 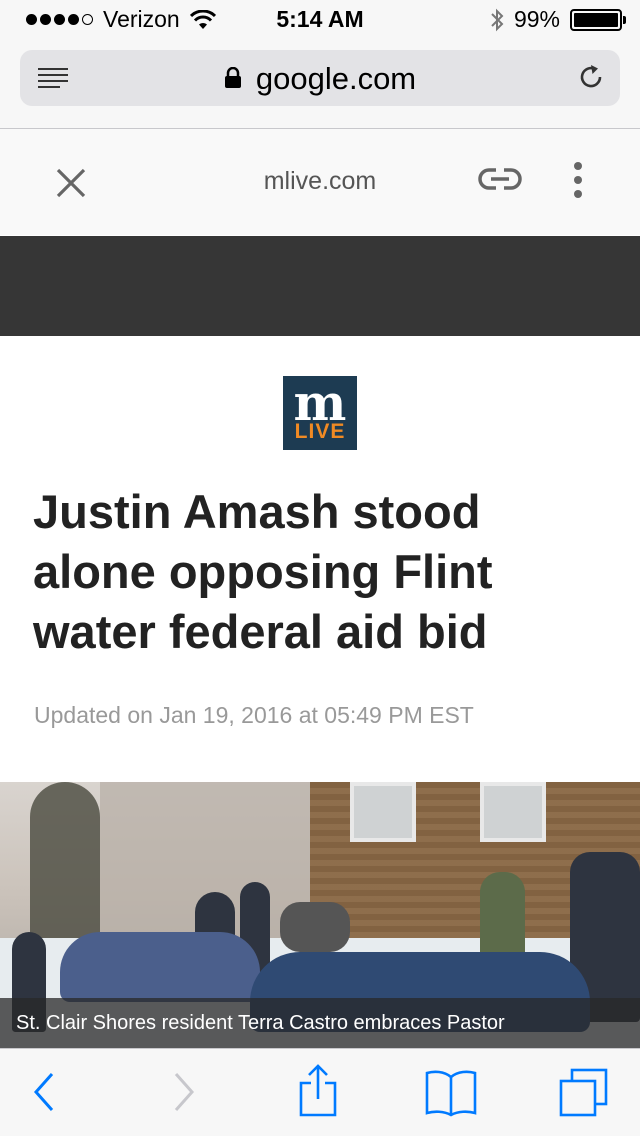 I want to click on source-domain: mlive.com, so click(x=320, y=181).